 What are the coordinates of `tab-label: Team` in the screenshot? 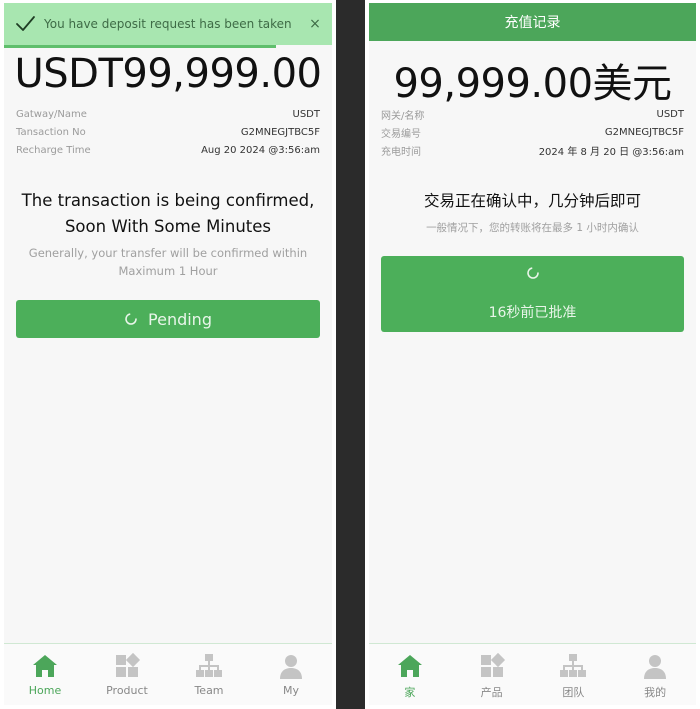 It's located at (209, 690).